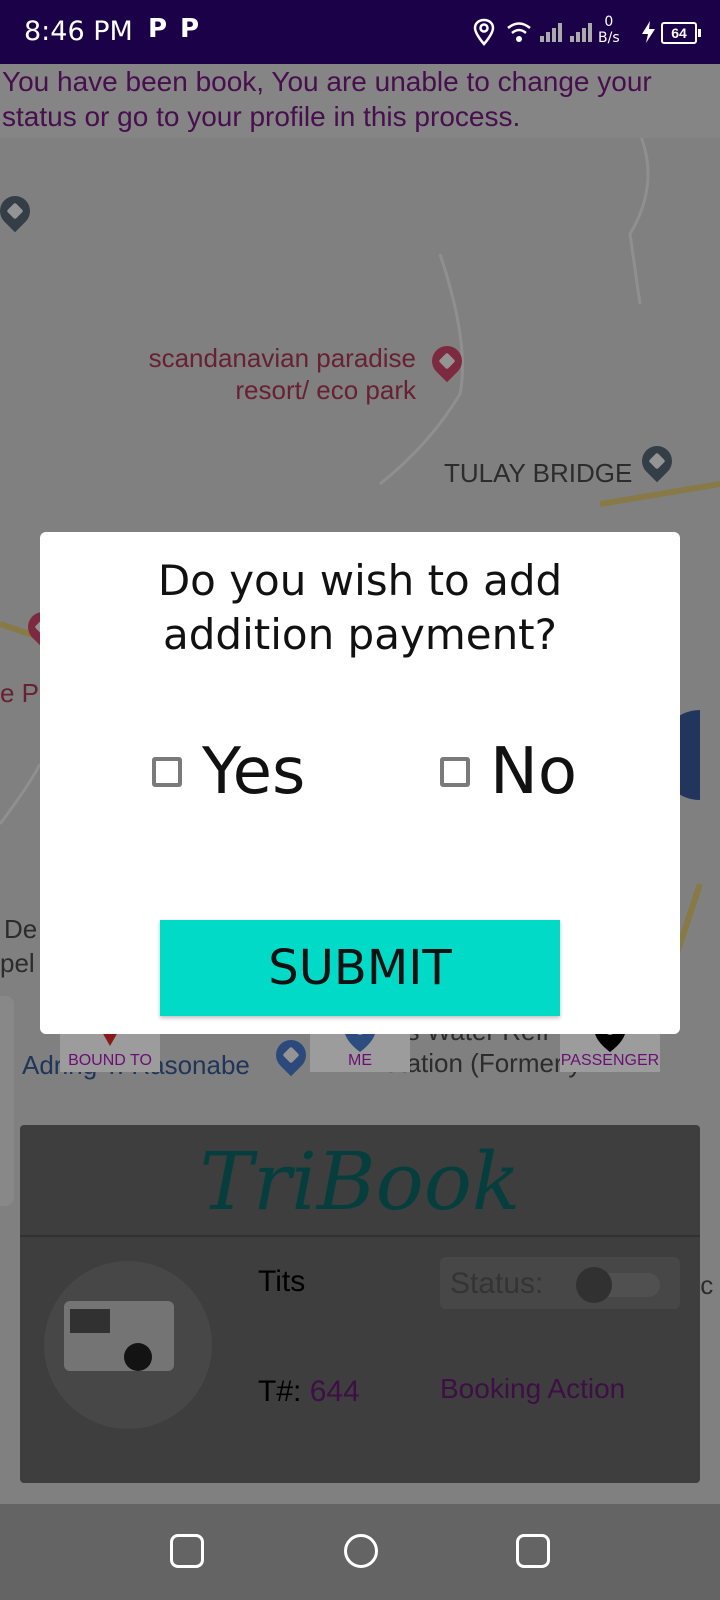  Describe the element at coordinates (484, 32) in the screenshot. I see `location-icon` at that location.